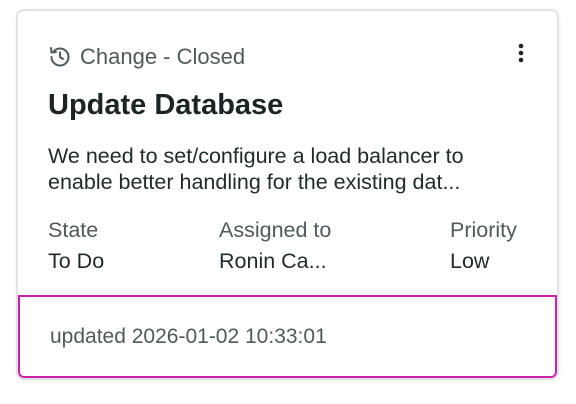 This screenshot has height=404, width=576. What do you see at coordinates (470, 261) in the screenshot?
I see `field-priority-value: Low` at bounding box center [470, 261].